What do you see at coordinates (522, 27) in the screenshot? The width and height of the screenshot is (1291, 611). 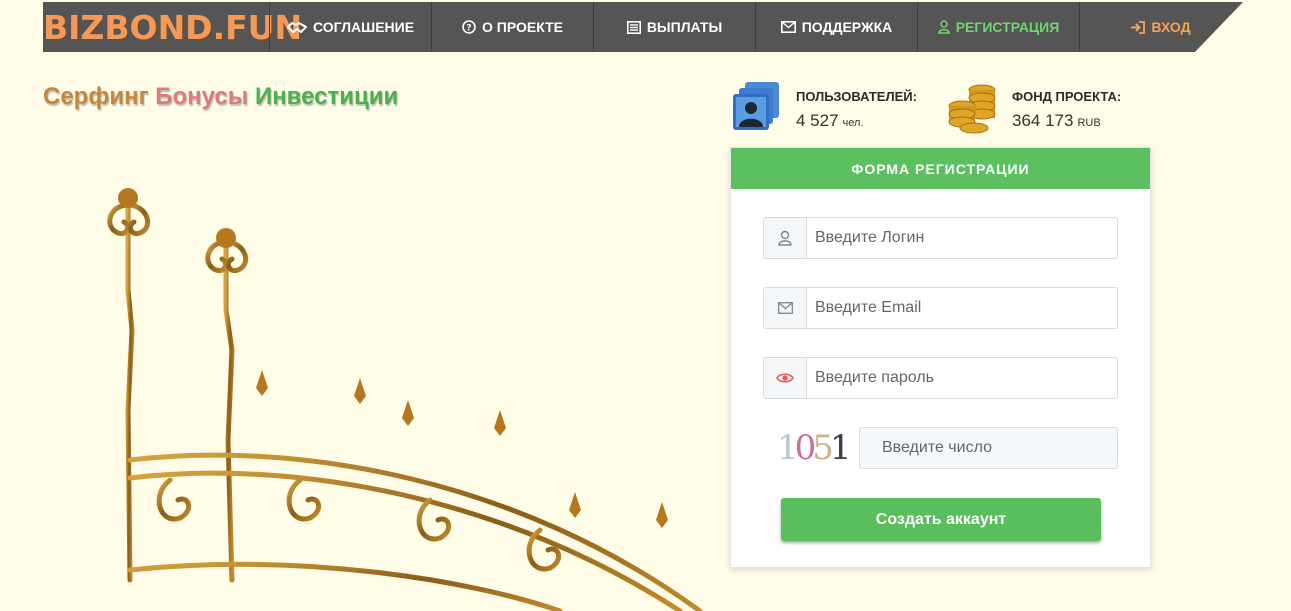 I see `nav-item-label: О ПРОЕКТЕ` at bounding box center [522, 27].